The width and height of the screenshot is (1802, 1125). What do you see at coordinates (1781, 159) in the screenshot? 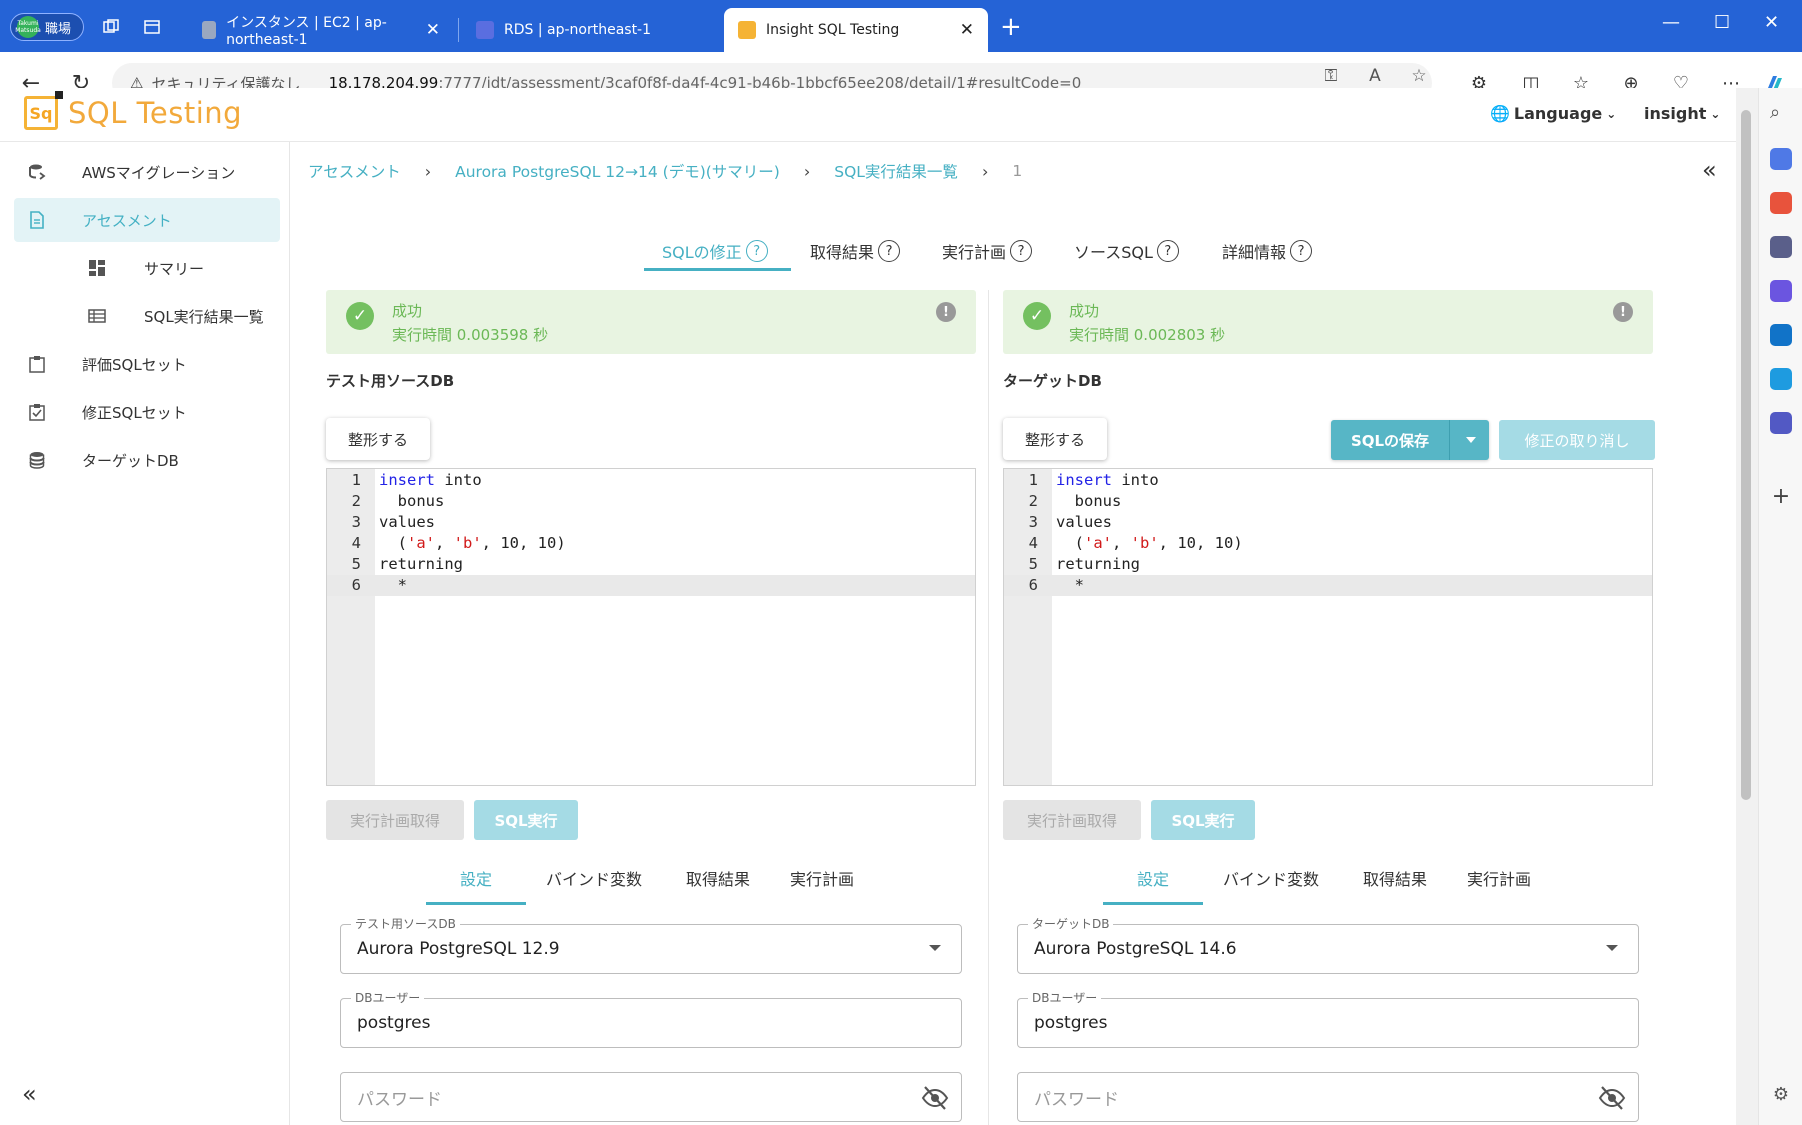
I see `shopping-tag-icon` at bounding box center [1781, 159].